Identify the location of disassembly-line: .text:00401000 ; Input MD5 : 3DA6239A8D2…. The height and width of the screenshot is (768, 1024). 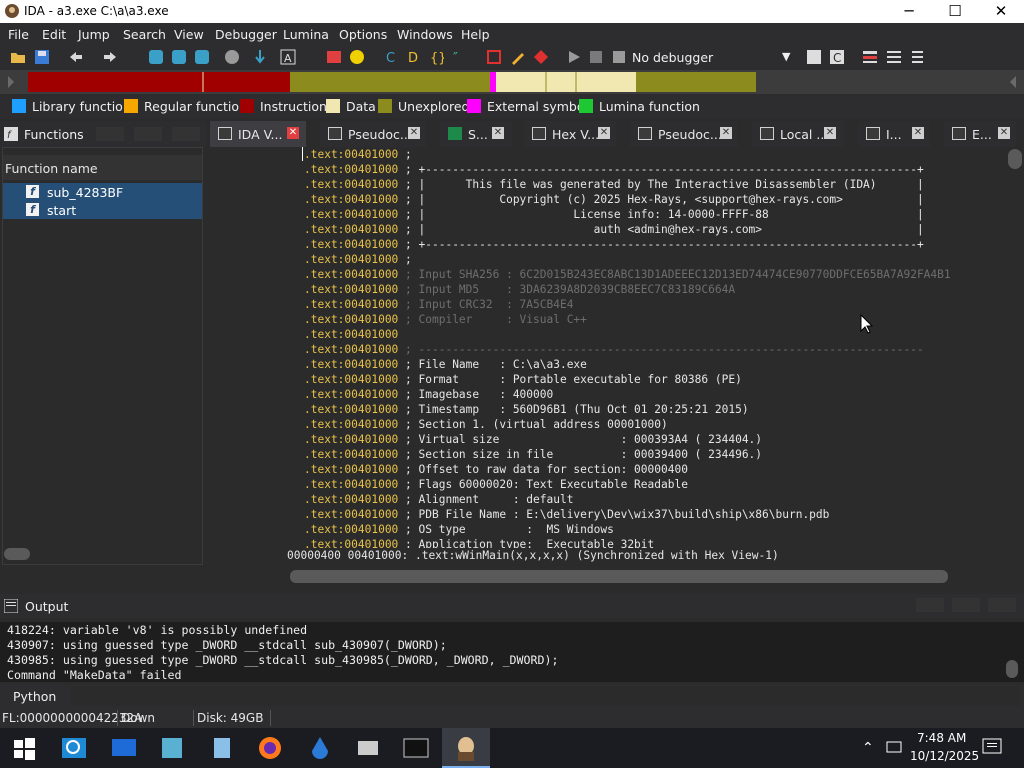
(519, 289).